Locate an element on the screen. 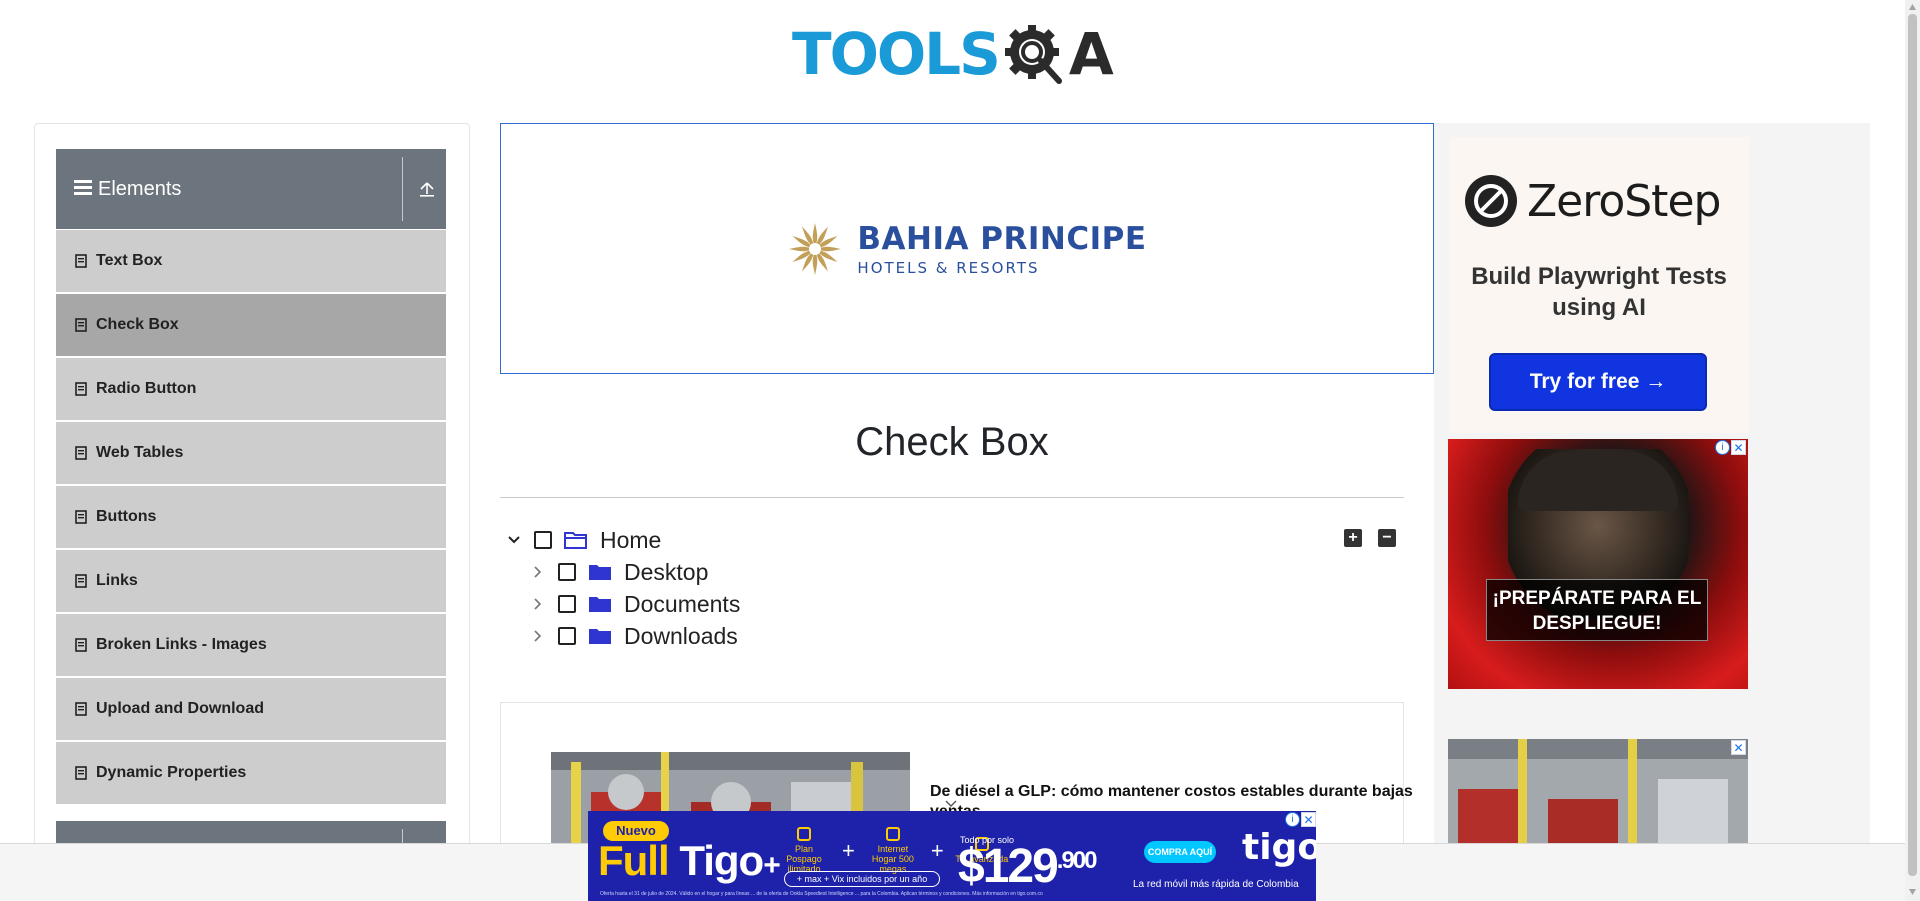  group-header-title: Elements is located at coordinates (127, 189).